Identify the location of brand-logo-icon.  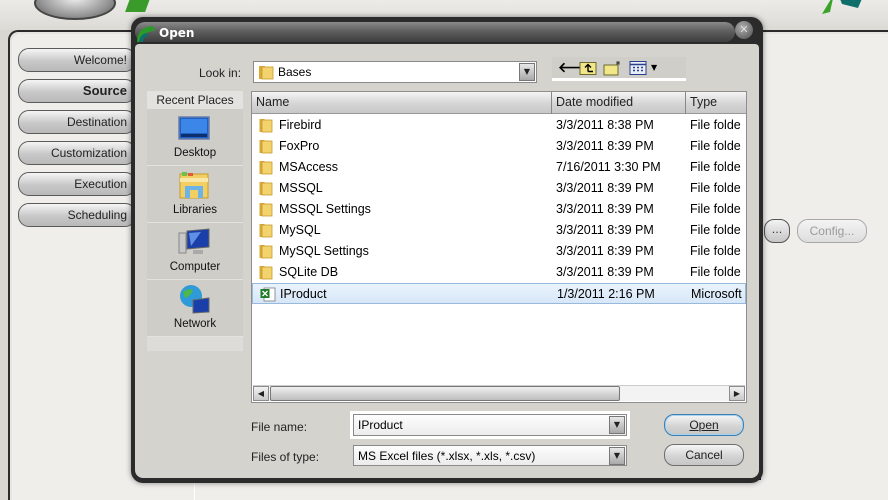
(842, 7).